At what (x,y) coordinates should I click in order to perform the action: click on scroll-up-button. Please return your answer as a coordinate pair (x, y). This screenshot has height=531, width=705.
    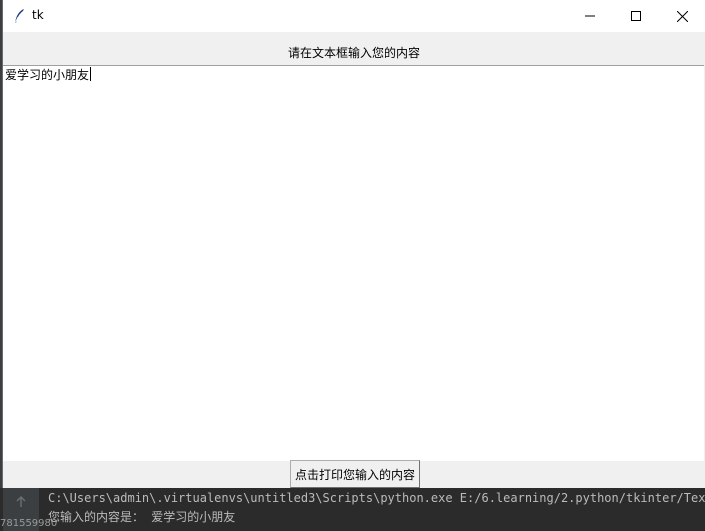
    Looking at the image, I should click on (21, 502).